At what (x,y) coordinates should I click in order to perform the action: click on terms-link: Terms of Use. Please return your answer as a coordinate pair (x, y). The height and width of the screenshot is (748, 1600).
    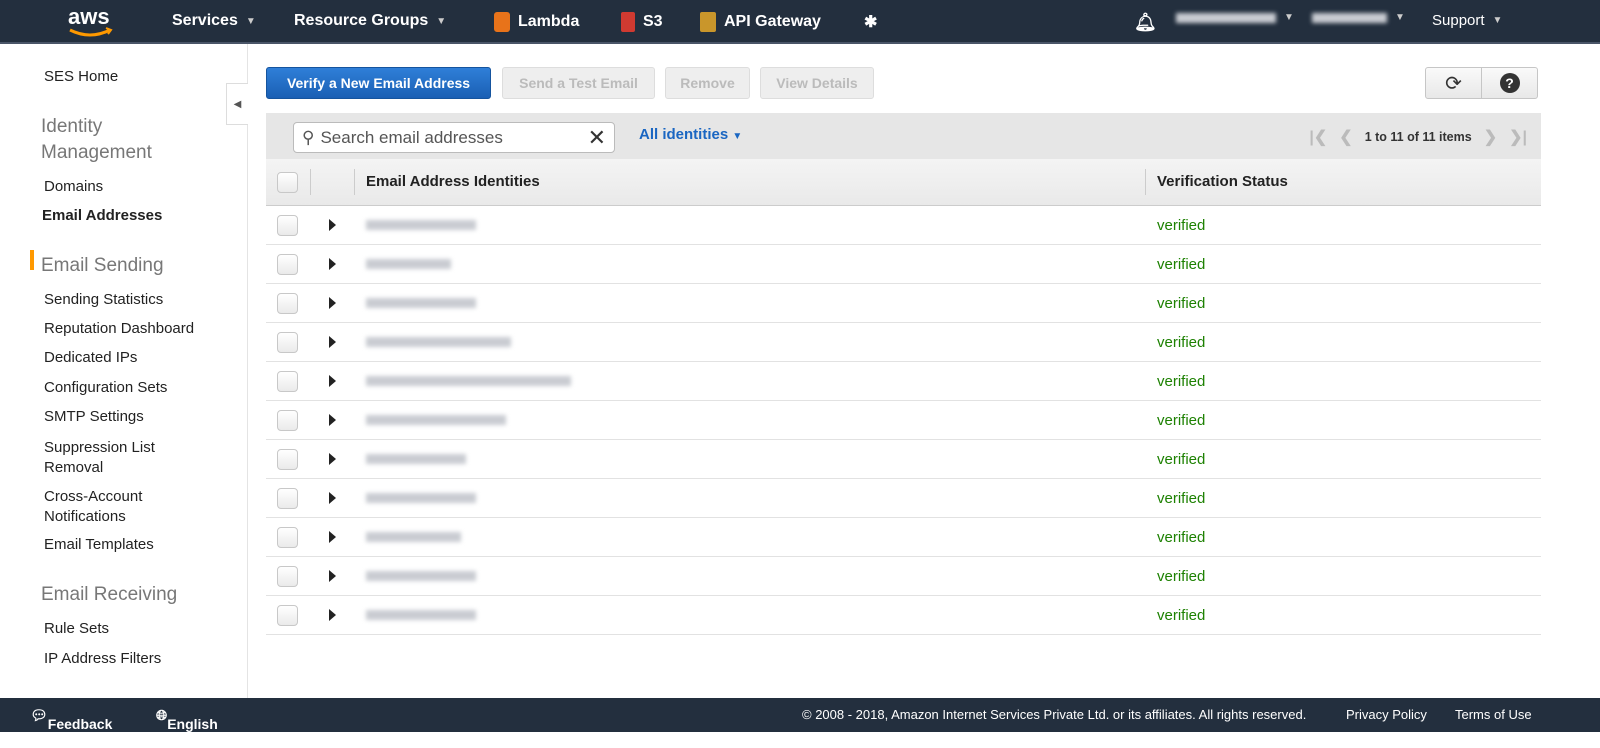
    Looking at the image, I should click on (1493, 714).